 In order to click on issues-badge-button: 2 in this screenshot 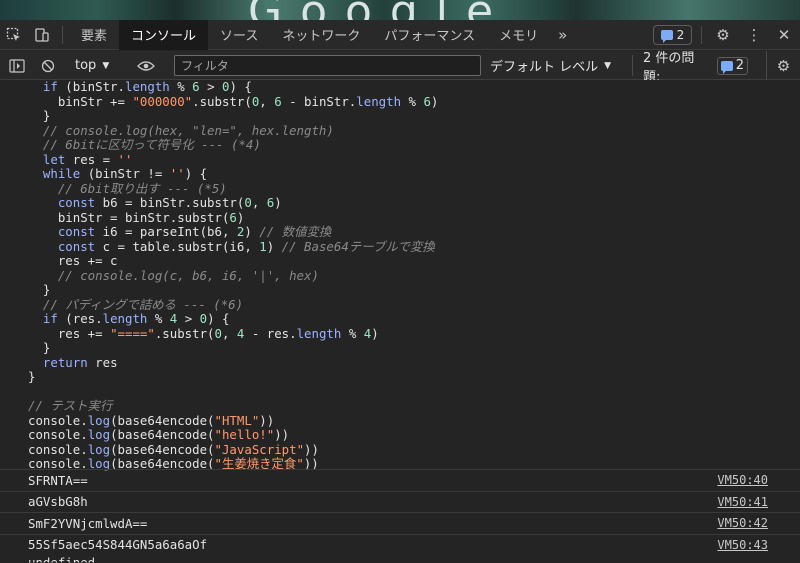, I will do `click(672, 35)`.